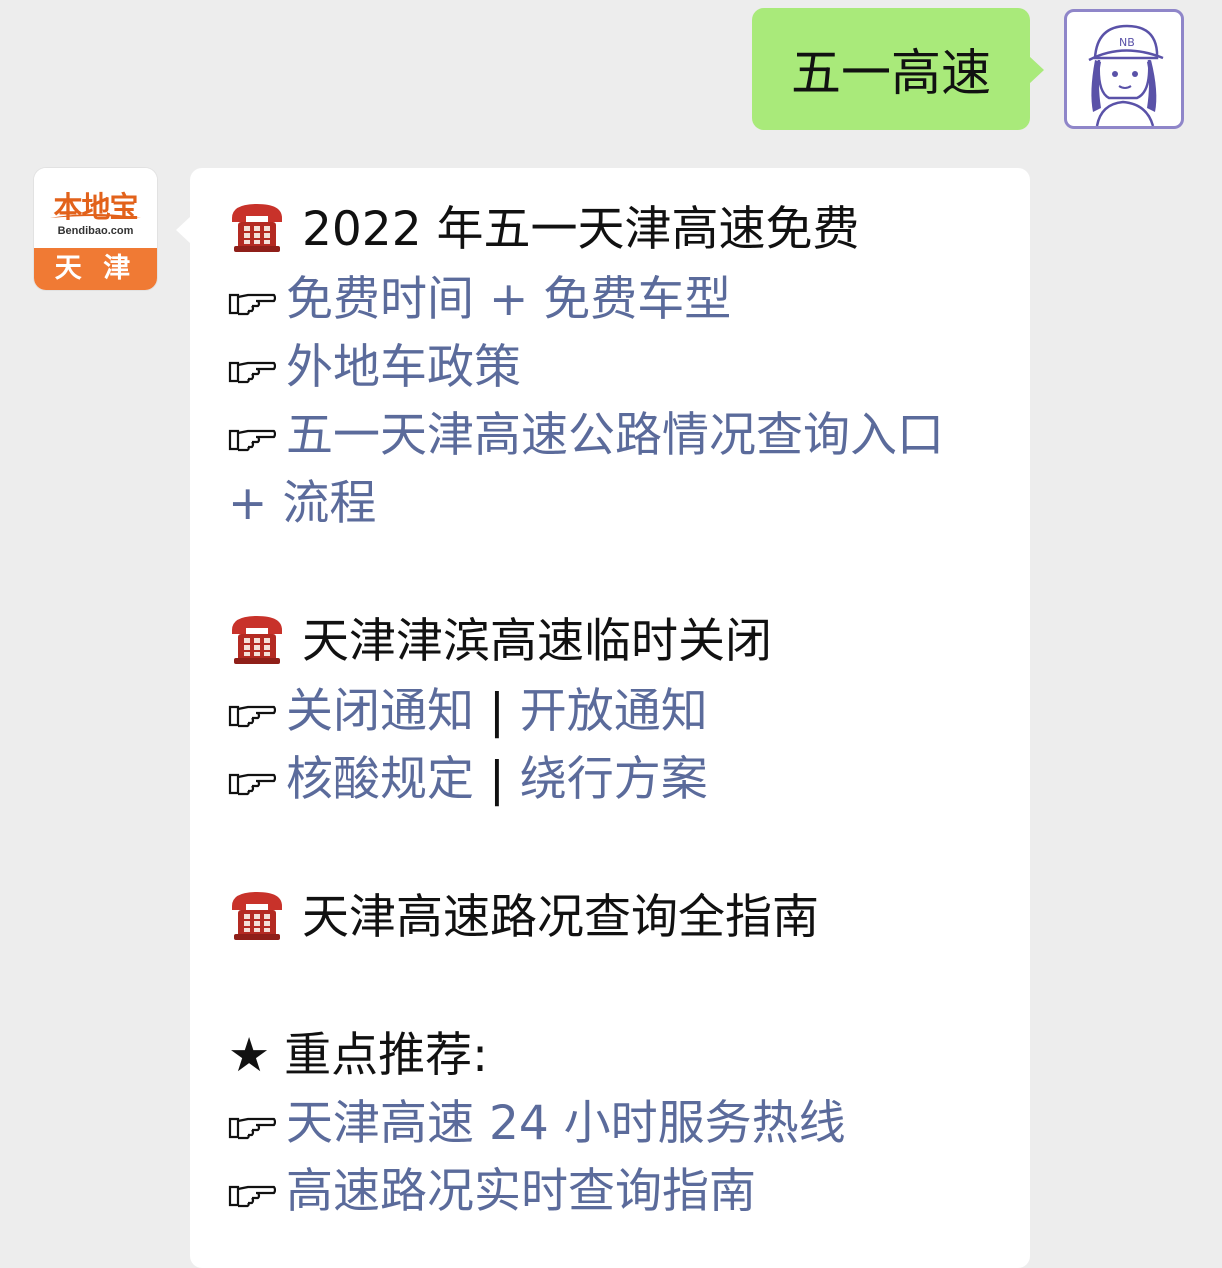 The height and width of the screenshot is (1268, 1222). What do you see at coordinates (560, 917) in the screenshot?
I see `section-title: 天津高速路况查询全指南` at bounding box center [560, 917].